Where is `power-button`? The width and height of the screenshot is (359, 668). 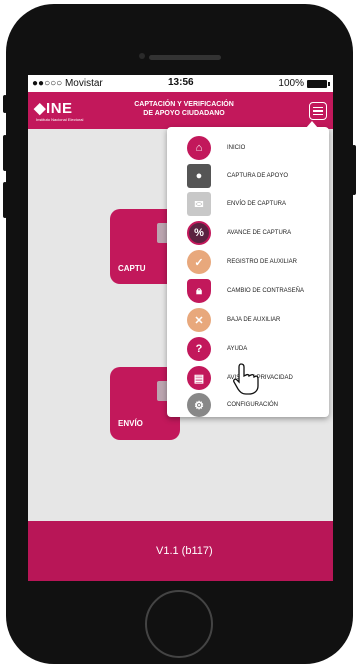 power-button is located at coordinates (354, 170).